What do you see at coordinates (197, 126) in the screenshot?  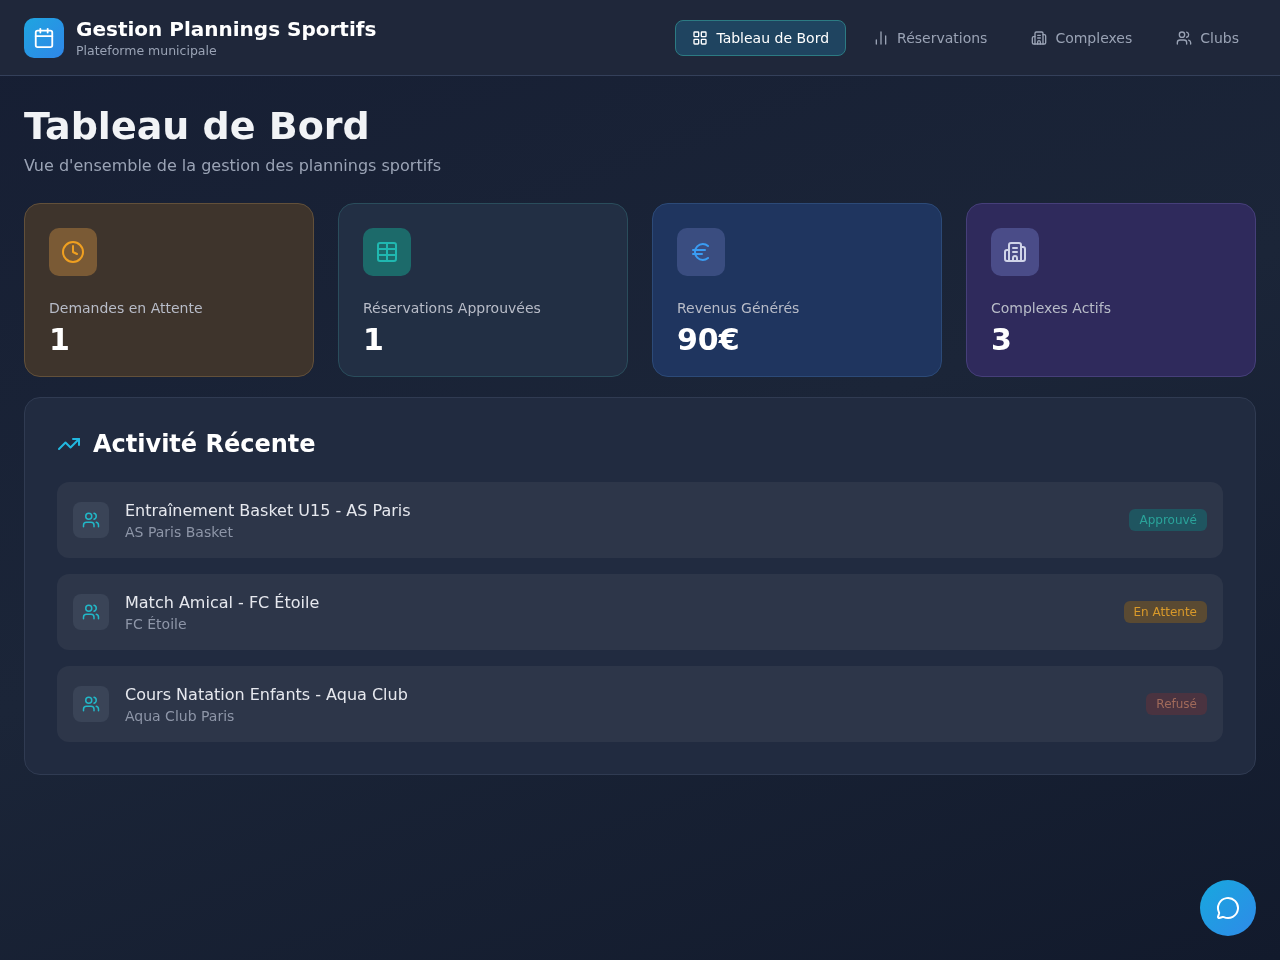 I see `page-title: Tableau de Bord` at bounding box center [197, 126].